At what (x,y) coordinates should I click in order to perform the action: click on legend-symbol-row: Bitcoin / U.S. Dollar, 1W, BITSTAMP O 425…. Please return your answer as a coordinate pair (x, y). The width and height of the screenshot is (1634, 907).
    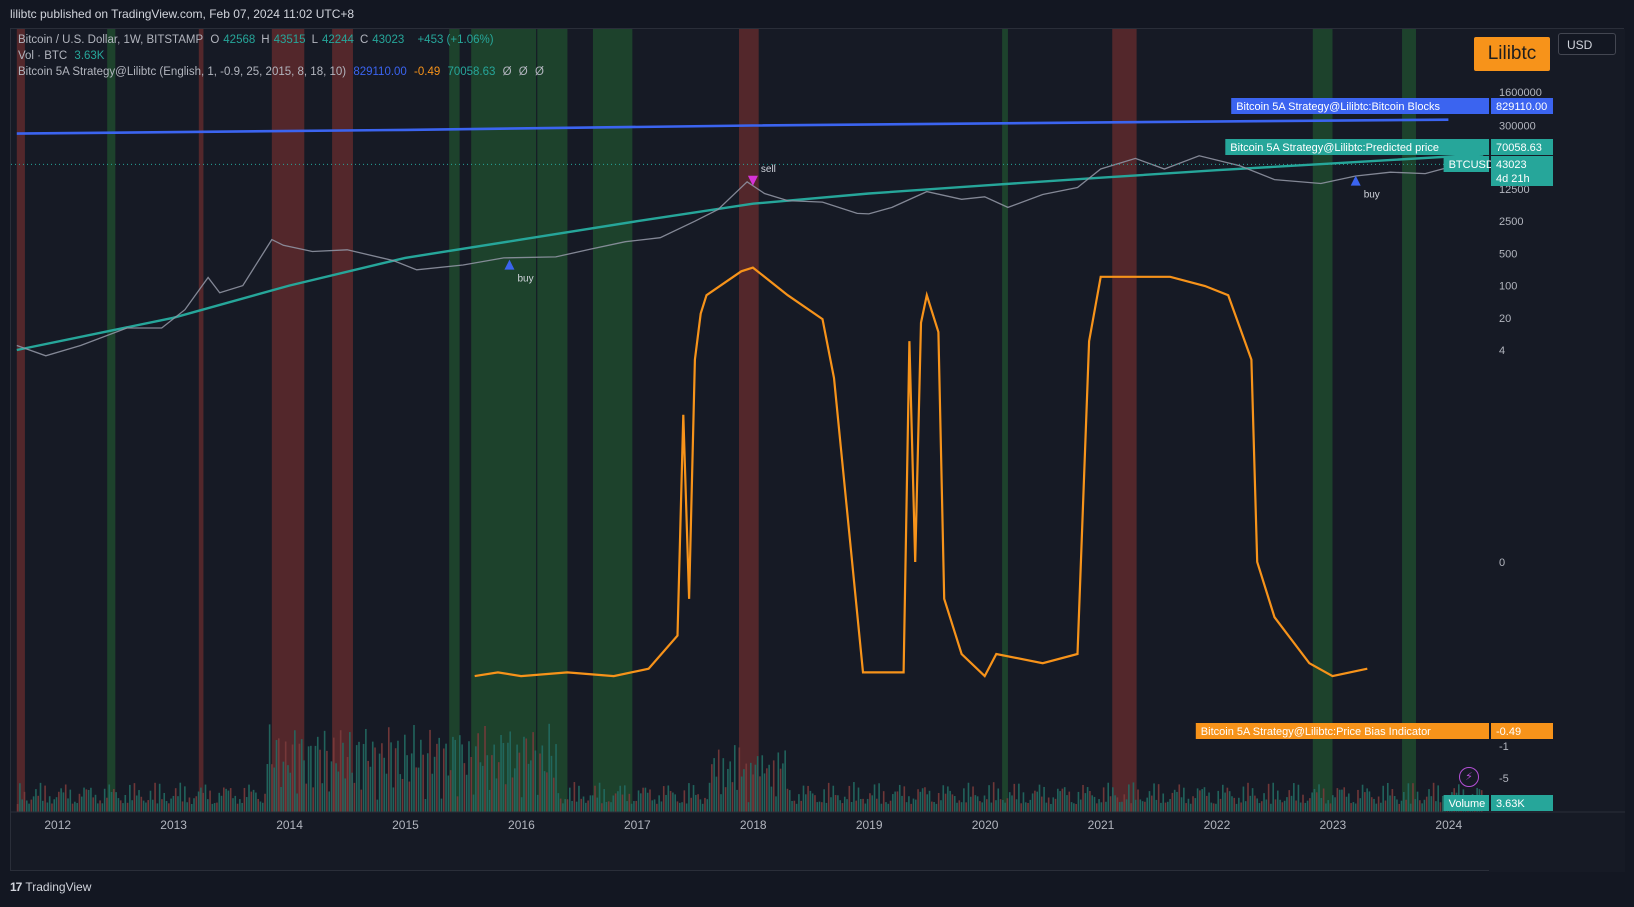
    Looking at the image, I should click on (258, 40).